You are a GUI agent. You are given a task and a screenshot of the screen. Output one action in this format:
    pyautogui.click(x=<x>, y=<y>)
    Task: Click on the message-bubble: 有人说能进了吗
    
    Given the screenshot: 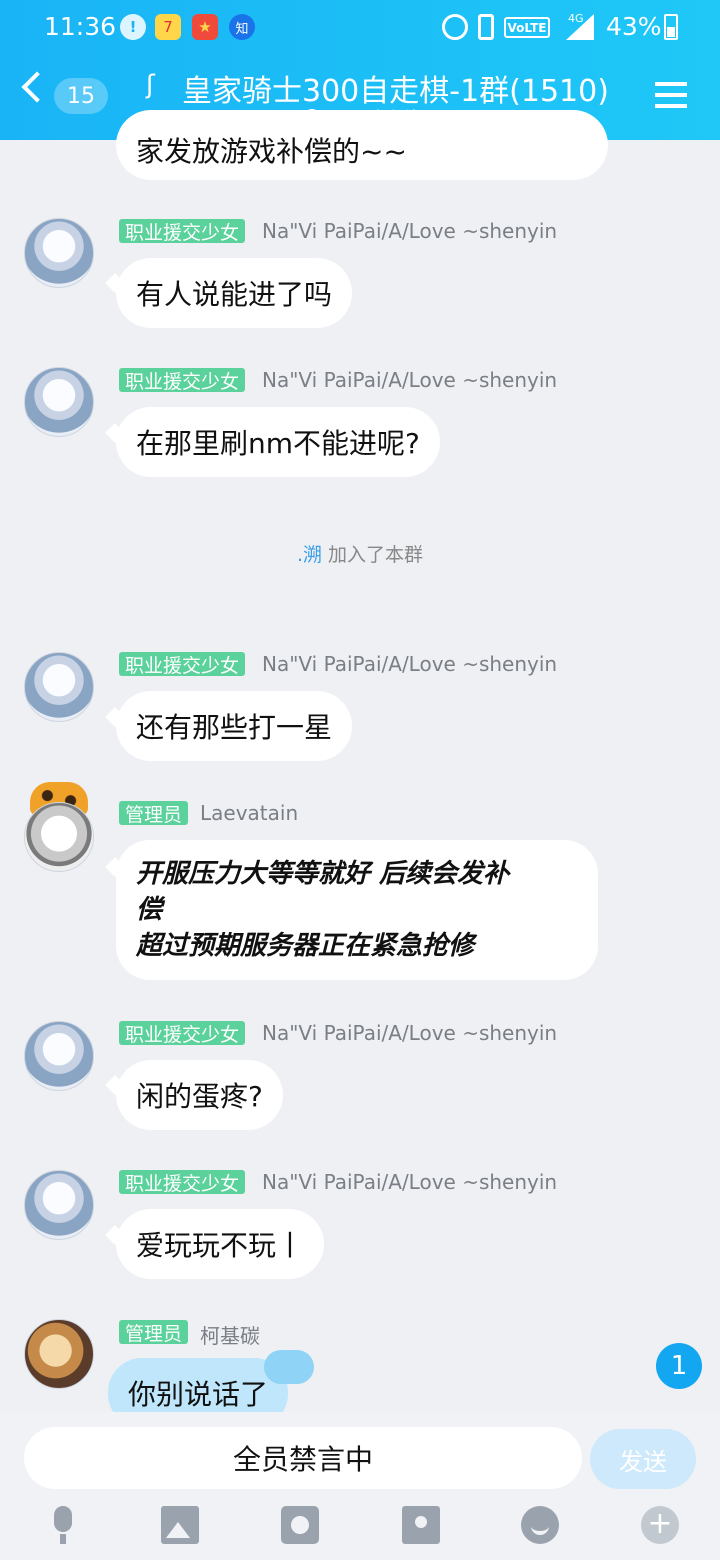 What is the action you would take?
    pyautogui.click(x=234, y=293)
    